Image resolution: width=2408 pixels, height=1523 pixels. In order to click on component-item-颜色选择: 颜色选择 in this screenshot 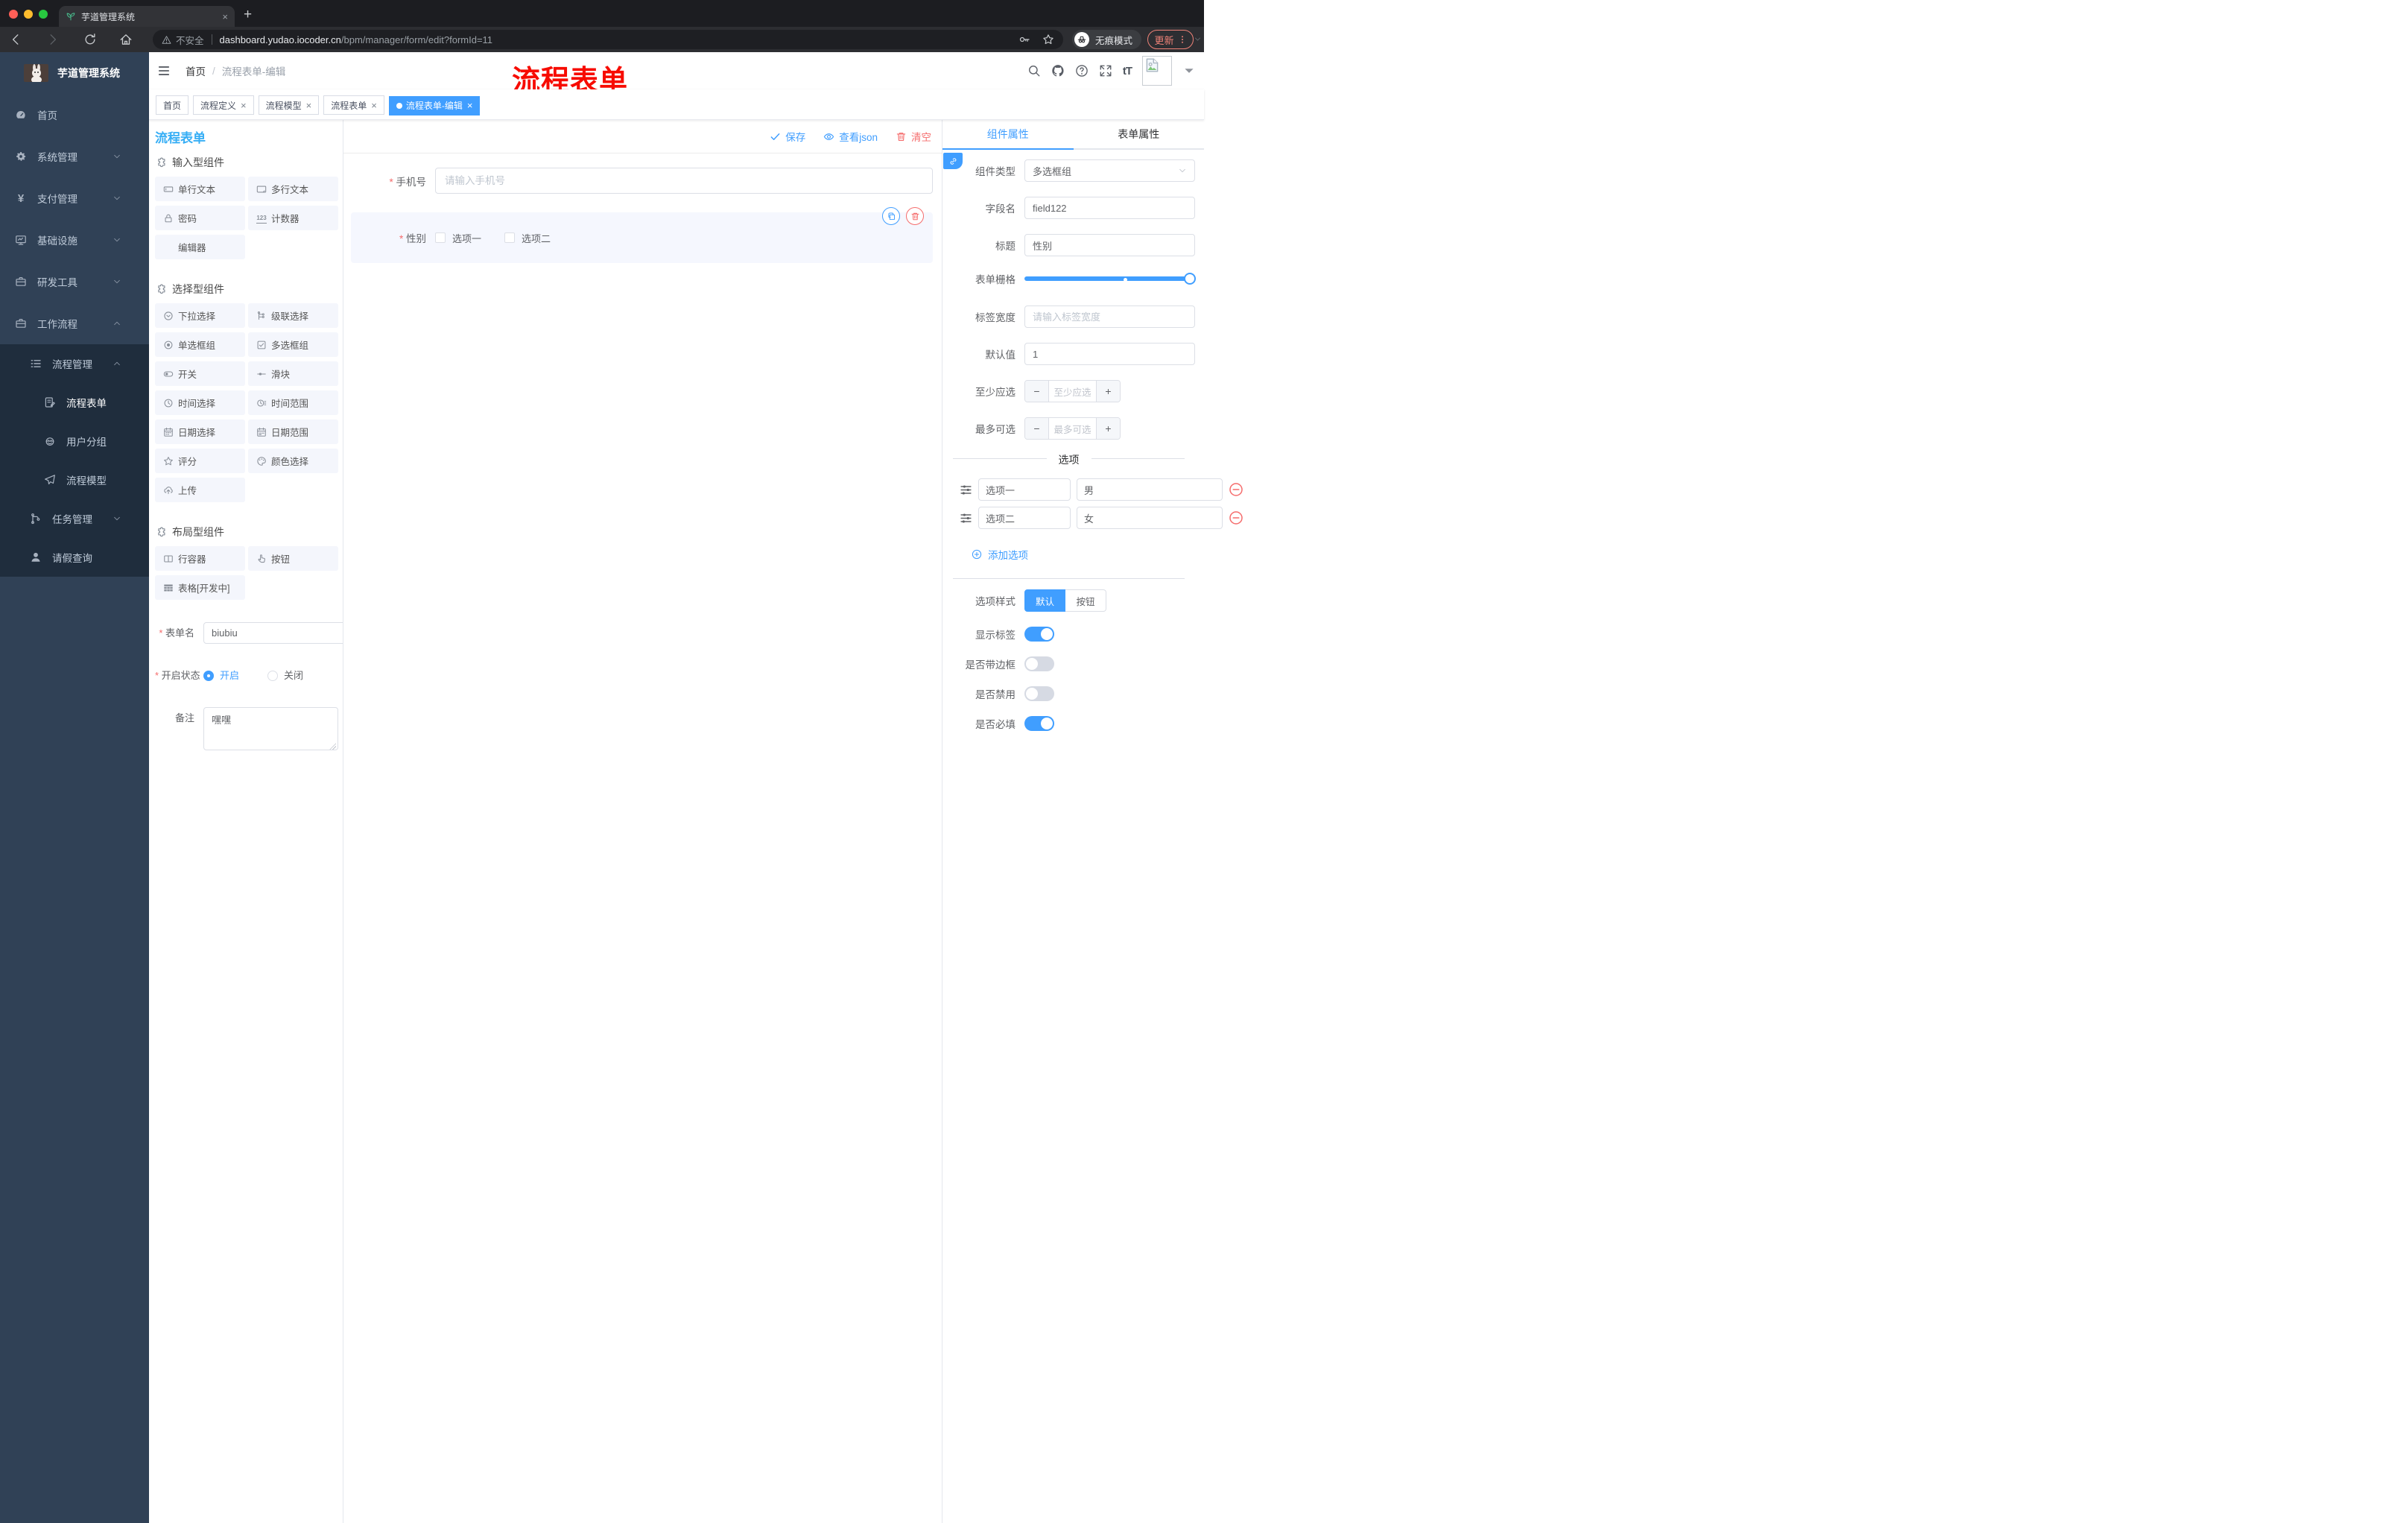, I will do `click(293, 461)`.